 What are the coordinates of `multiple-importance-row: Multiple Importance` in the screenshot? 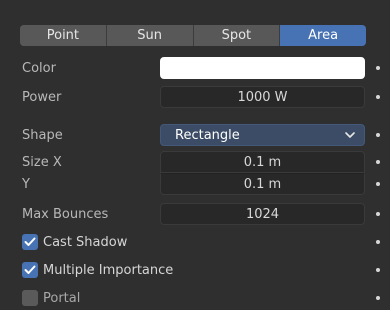 It's located at (195, 270).